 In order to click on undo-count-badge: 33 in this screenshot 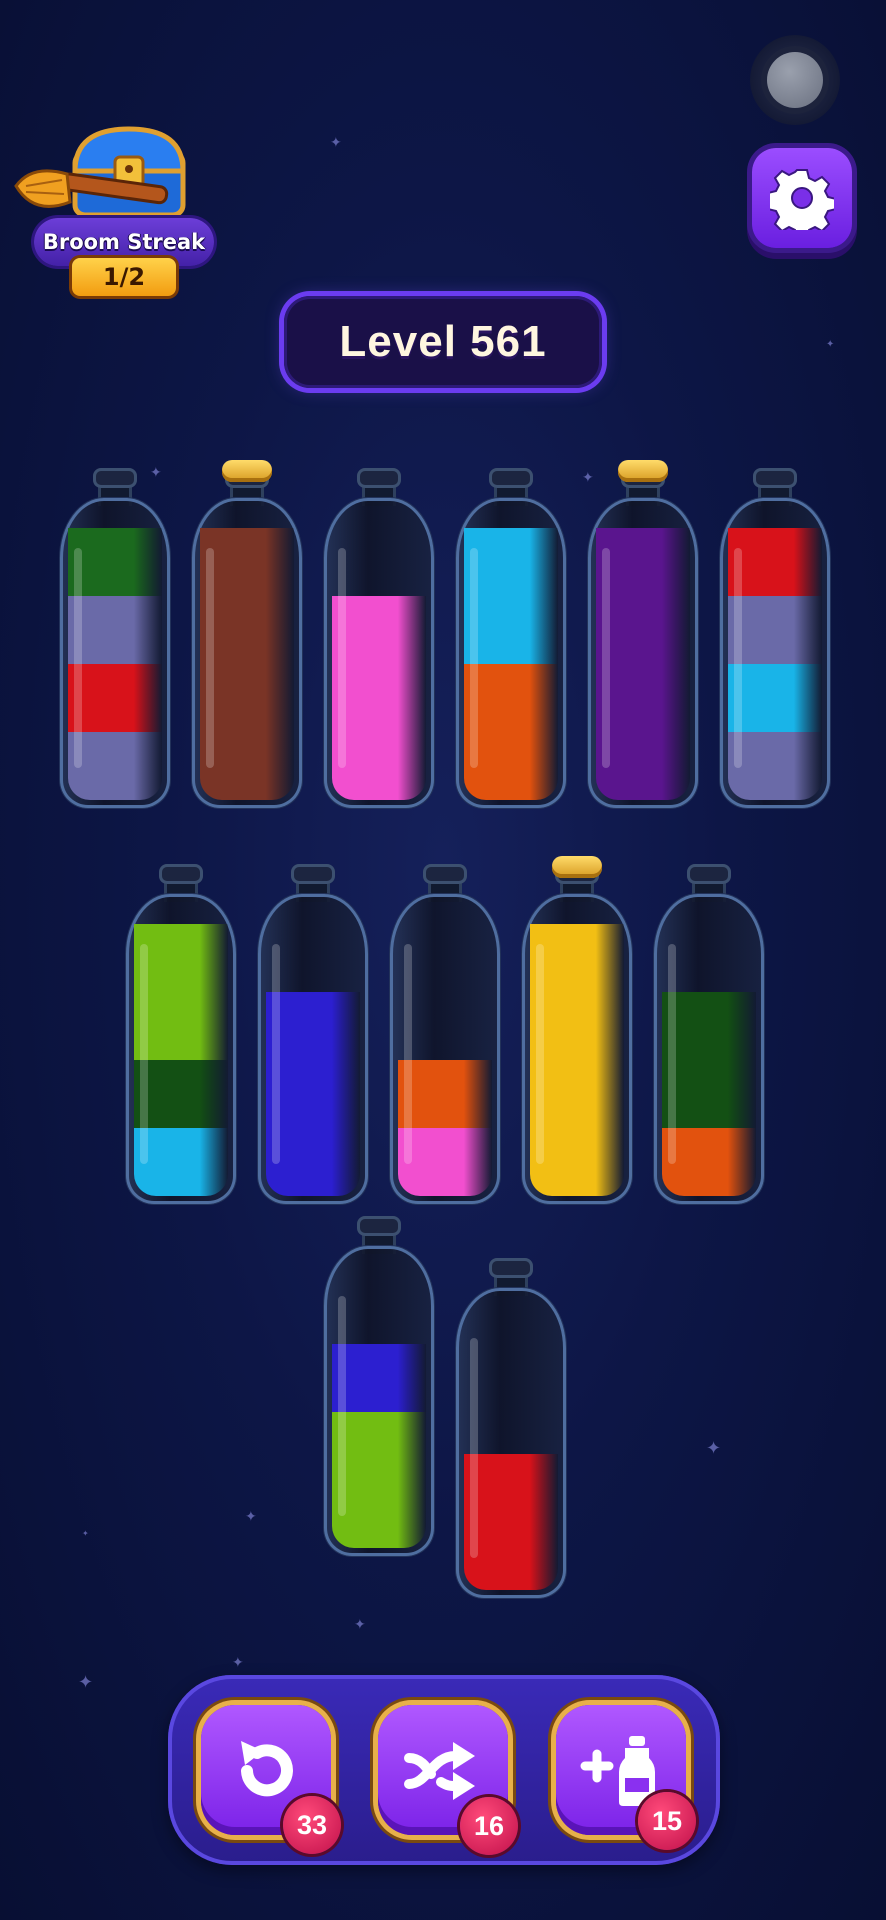, I will do `click(312, 1825)`.